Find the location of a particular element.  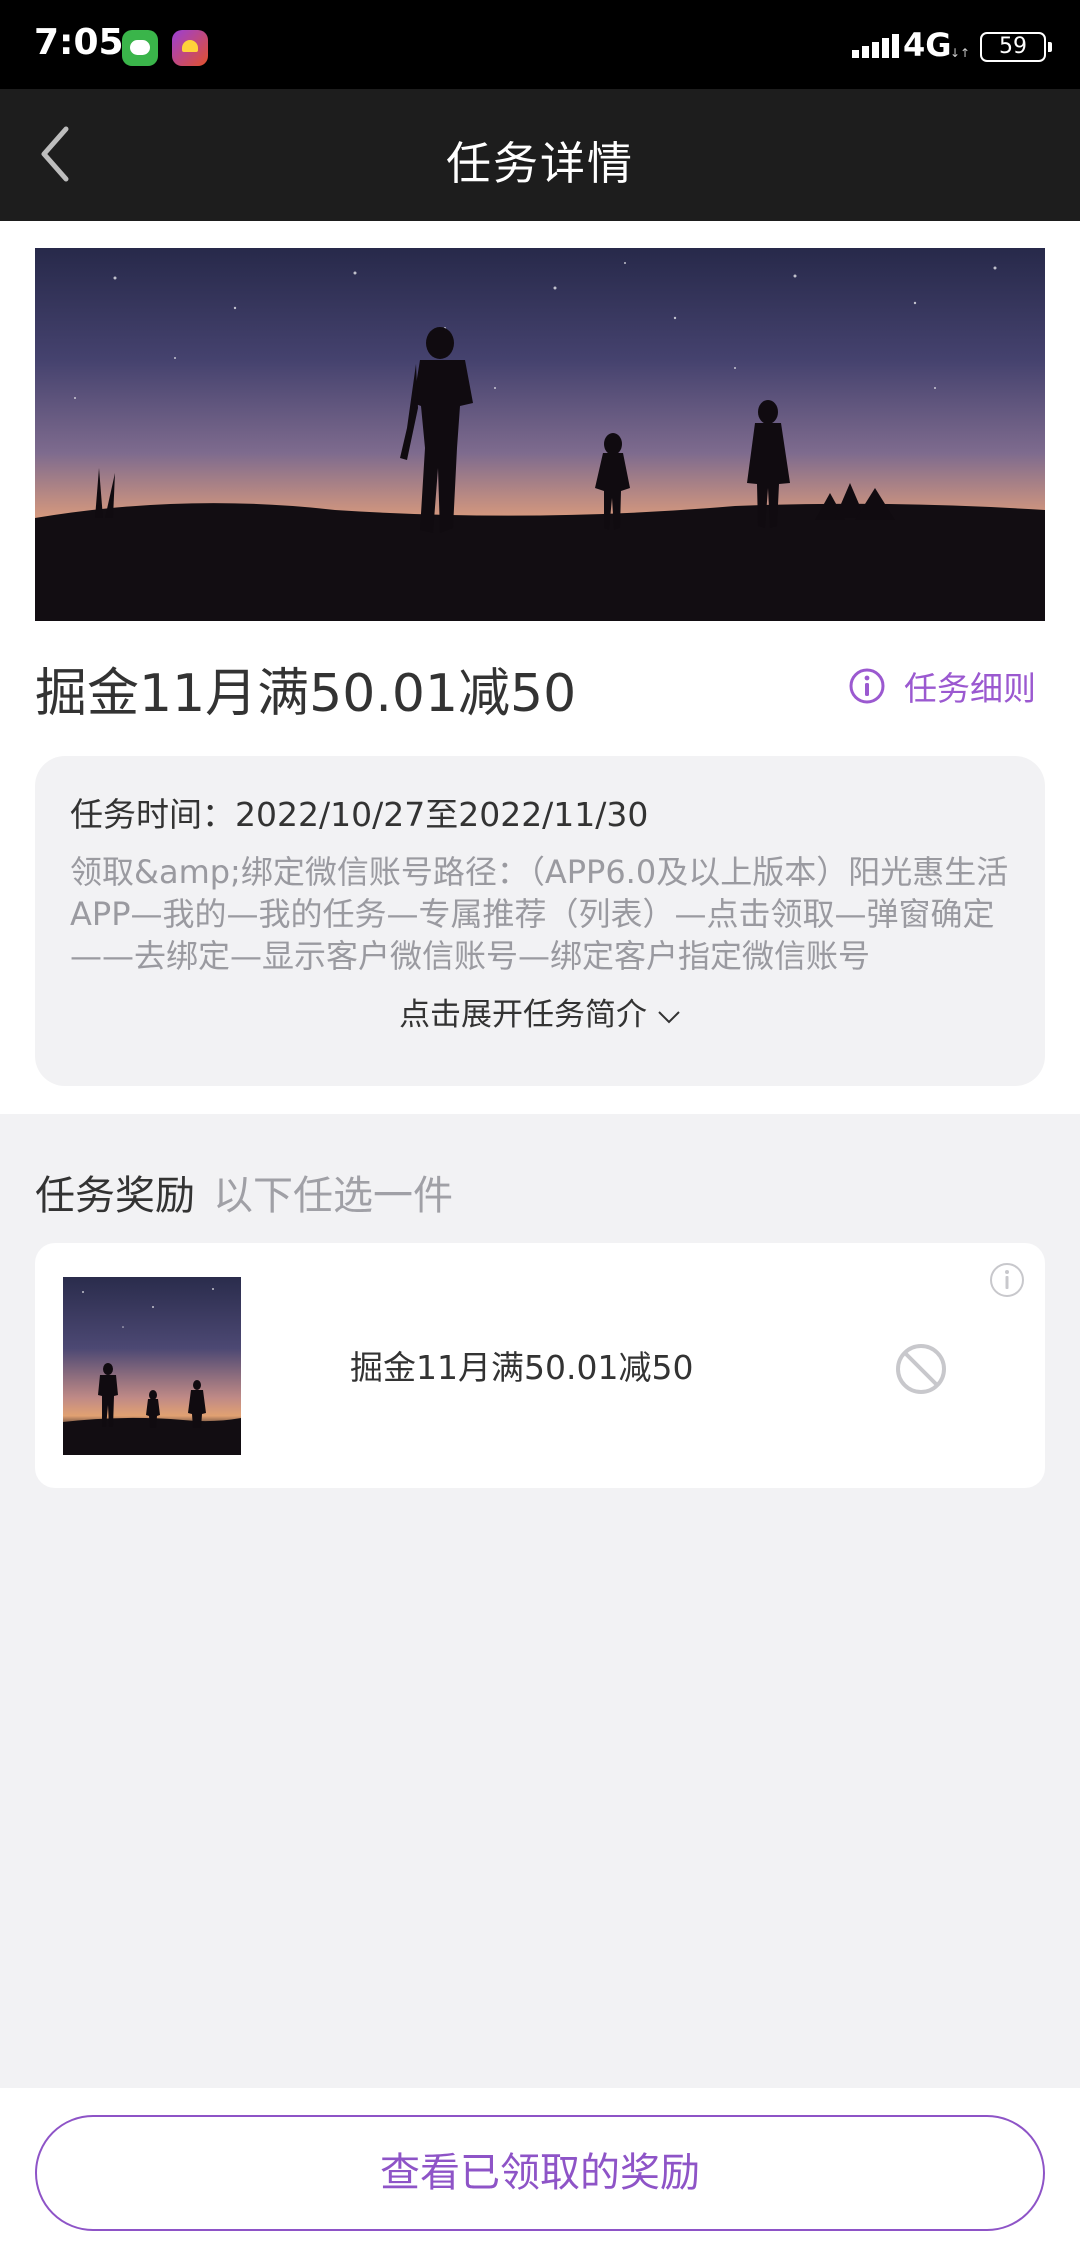

messages-app-icon is located at coordinates (140, 48).